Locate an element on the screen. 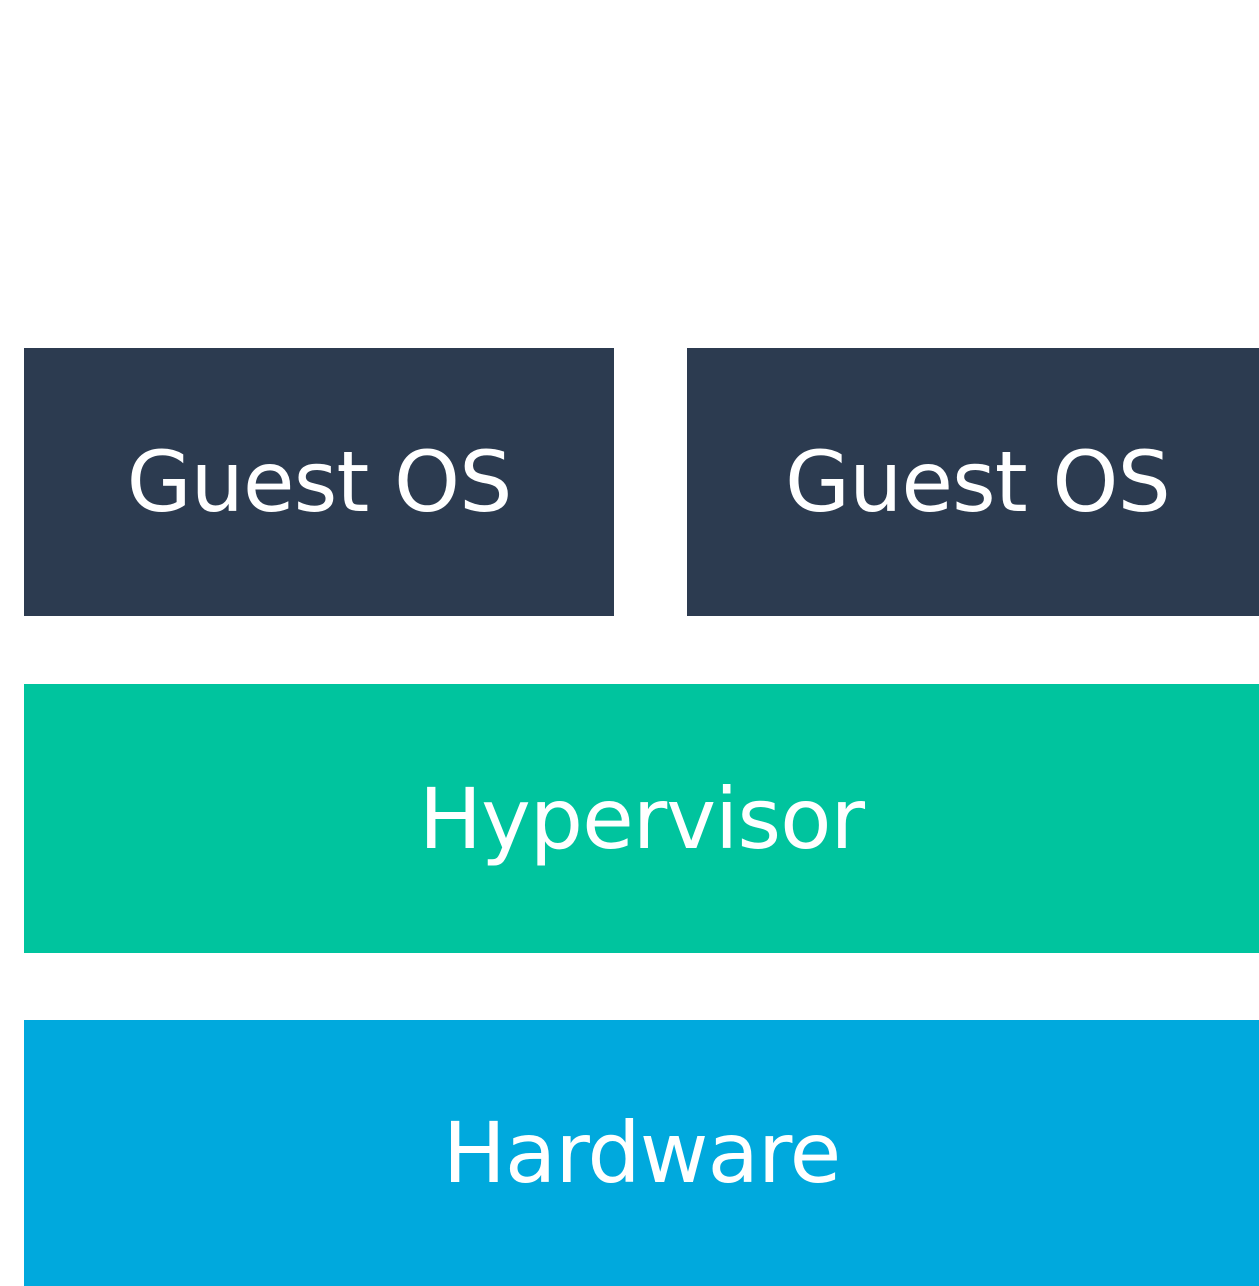 Image resolution: width=1259 pixels, height=1286 pixels. hypervisor-label: Hypervisor is located at coordinates (641, 818).